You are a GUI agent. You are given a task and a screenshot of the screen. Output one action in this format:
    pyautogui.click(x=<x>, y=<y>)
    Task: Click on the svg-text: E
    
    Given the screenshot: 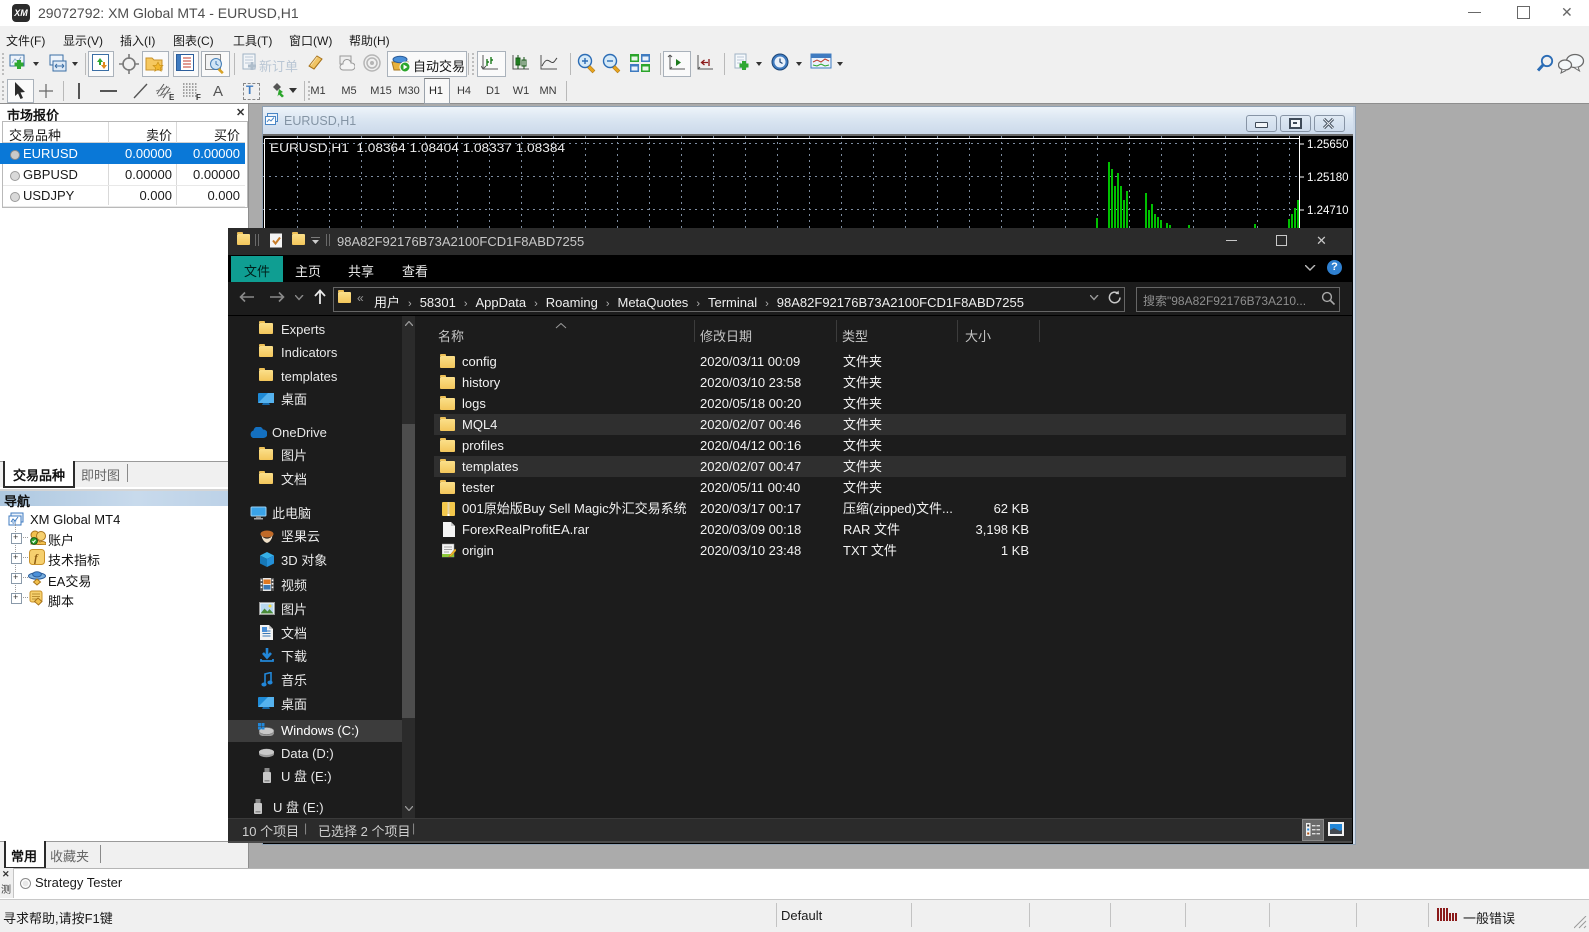 What is the action you would take?
    pyautogui.click(x=172, y=97)
    